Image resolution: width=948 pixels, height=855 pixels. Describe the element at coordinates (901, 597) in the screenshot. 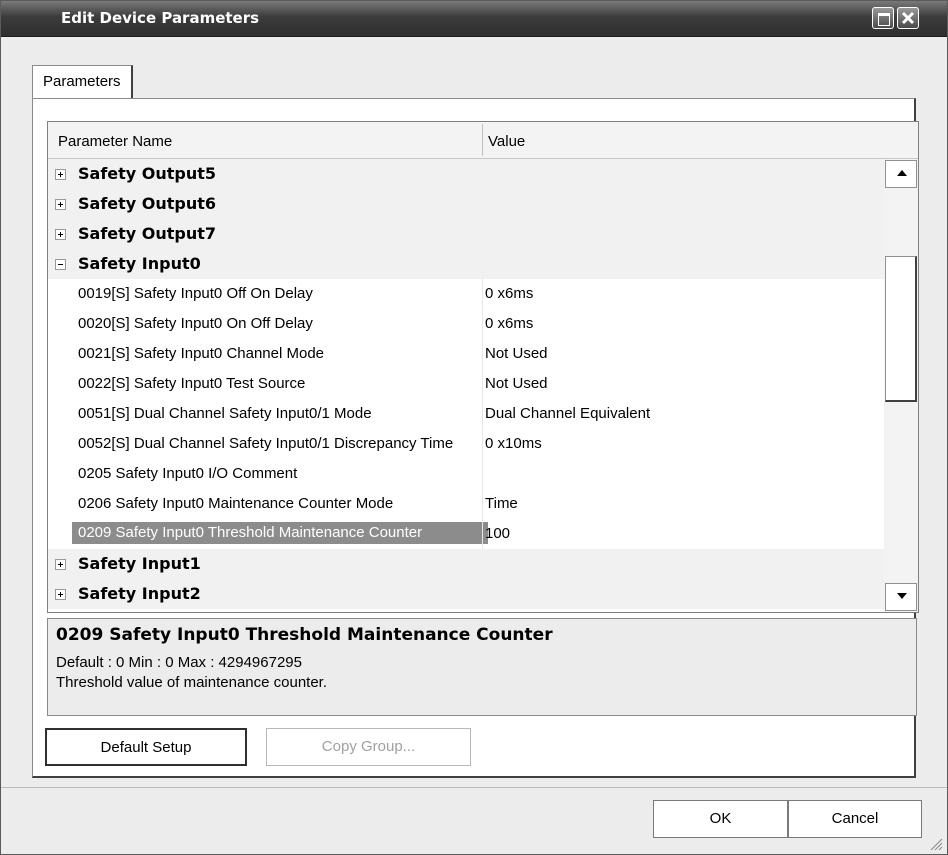

I see `down-arrow-icon` at that location.